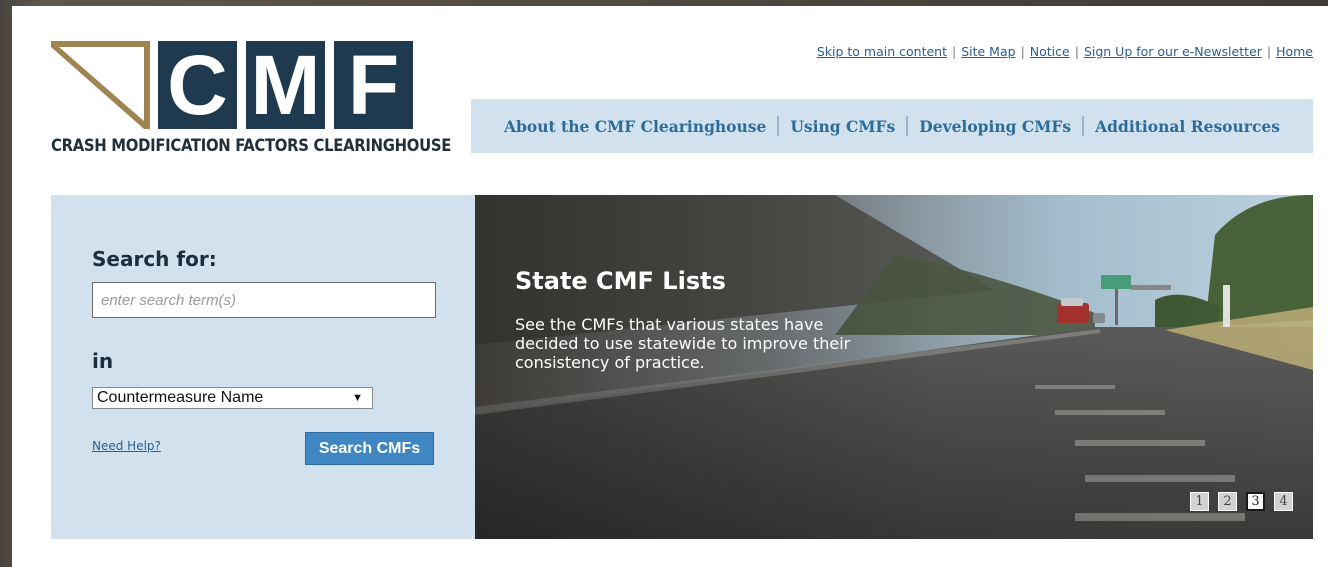 The height and width of the screenshot is (567, 1328). I want to click on site-map-link: Site Map, so click(988, 51).